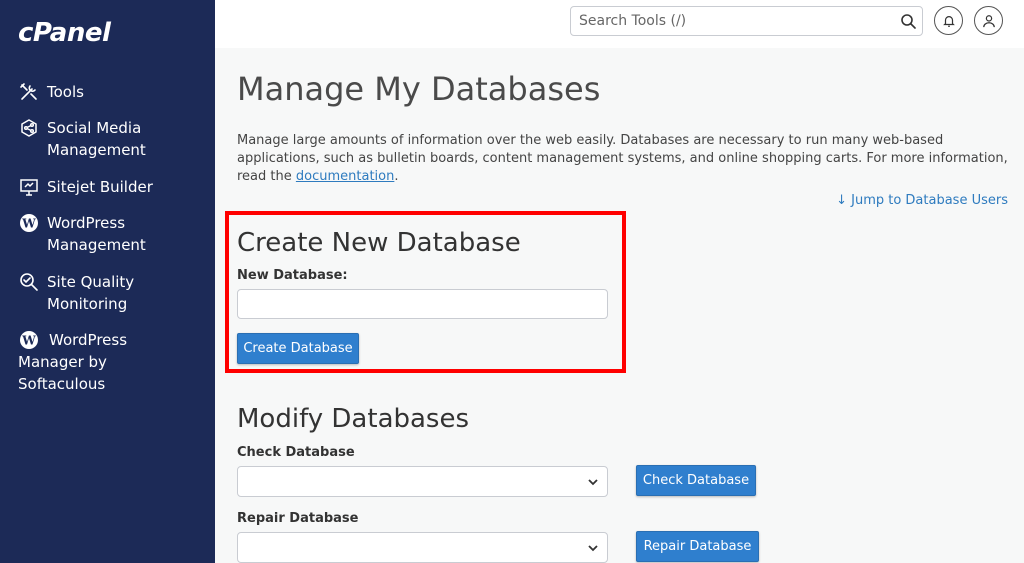  What do you see at coordinates (396, 176) in the screenshot?
I see `description-end: .` at bounding box center [396, 176].